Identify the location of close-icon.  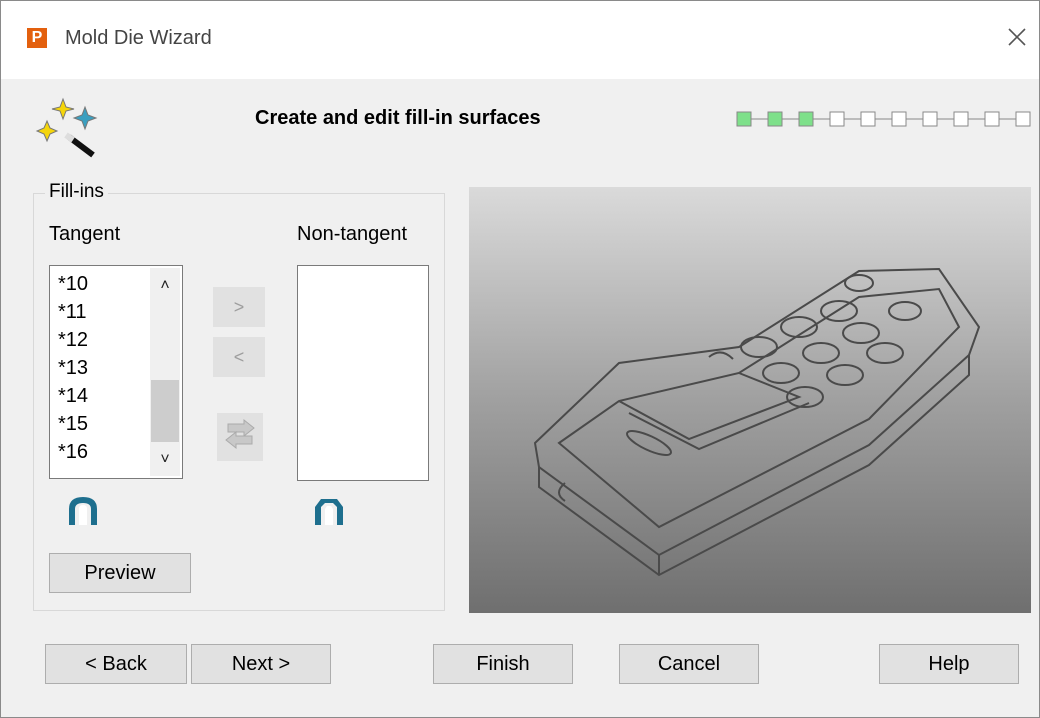
(1017, 37).